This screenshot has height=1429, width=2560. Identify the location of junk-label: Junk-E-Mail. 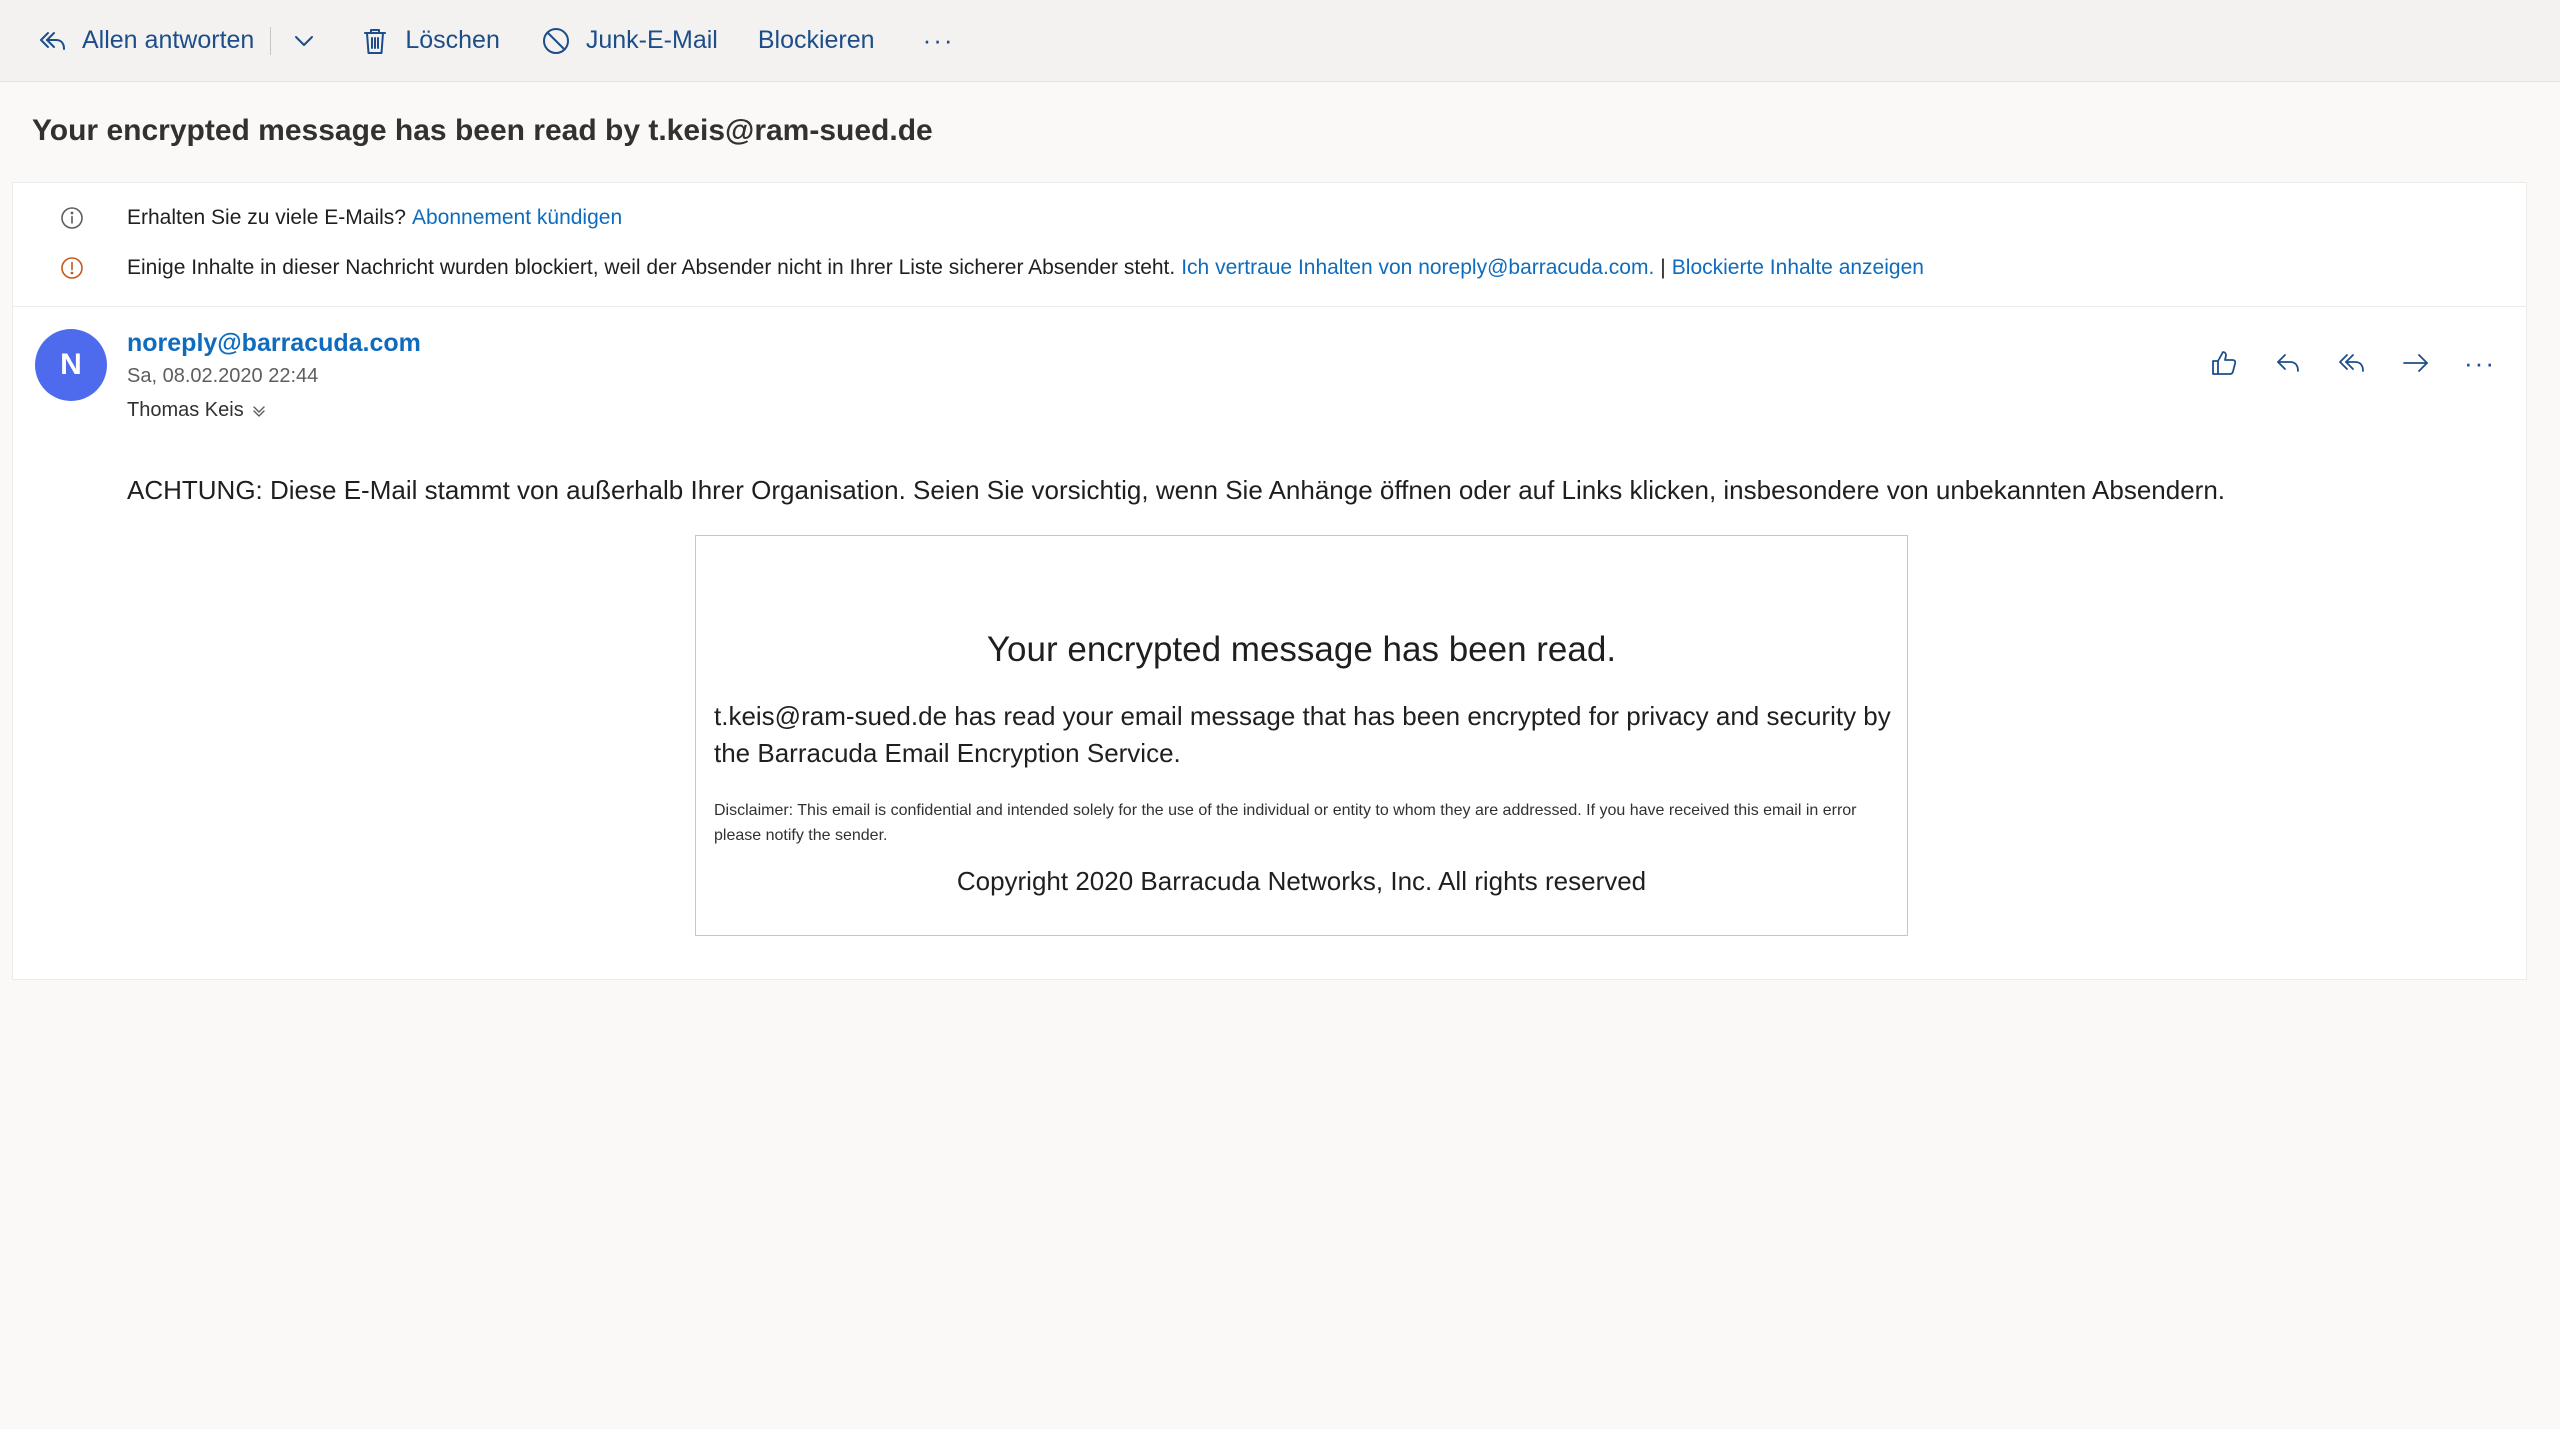
(651, 40).